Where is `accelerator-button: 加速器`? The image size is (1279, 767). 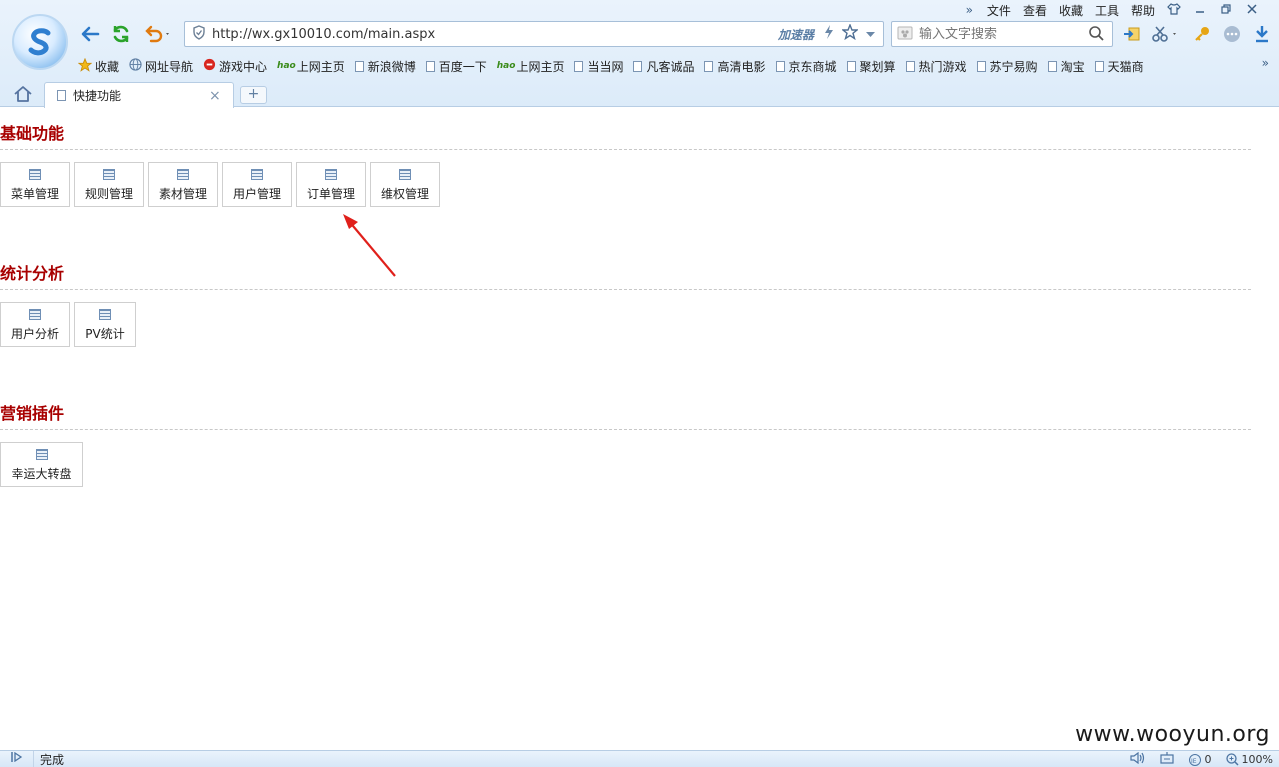 accelerator-button: 加速器 is located at coordinates (796, 34).